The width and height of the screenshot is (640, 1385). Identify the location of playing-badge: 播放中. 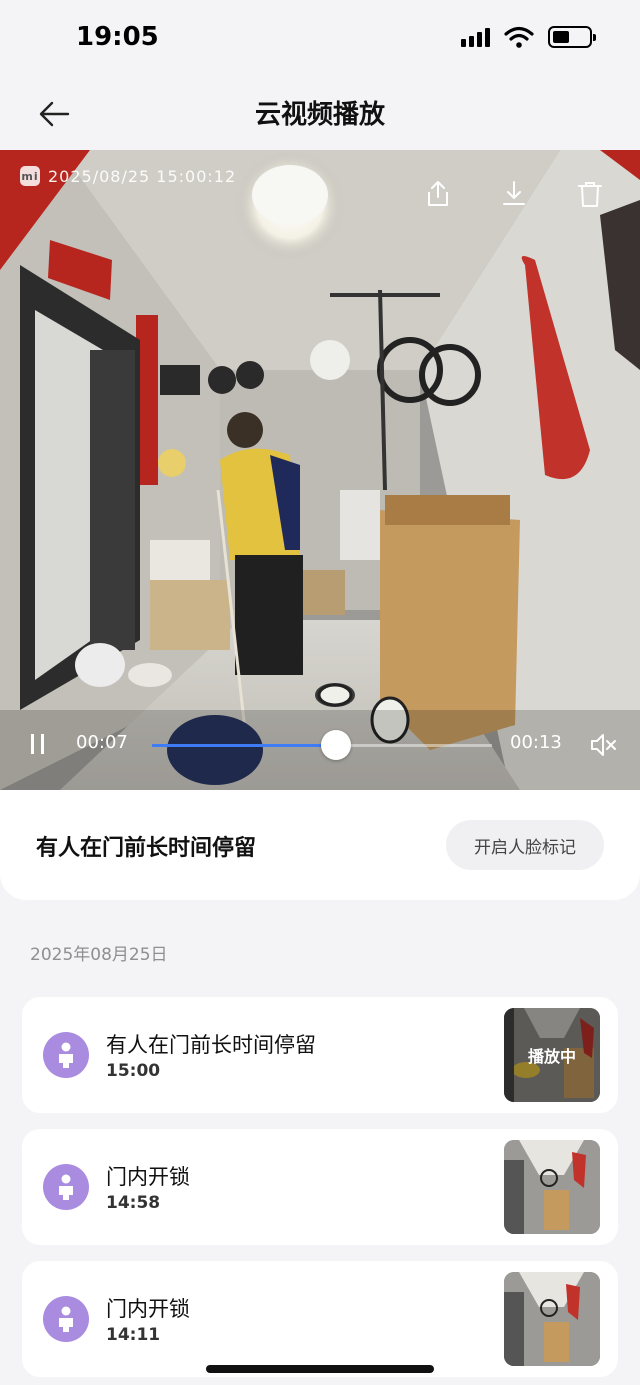
(552, 1055).